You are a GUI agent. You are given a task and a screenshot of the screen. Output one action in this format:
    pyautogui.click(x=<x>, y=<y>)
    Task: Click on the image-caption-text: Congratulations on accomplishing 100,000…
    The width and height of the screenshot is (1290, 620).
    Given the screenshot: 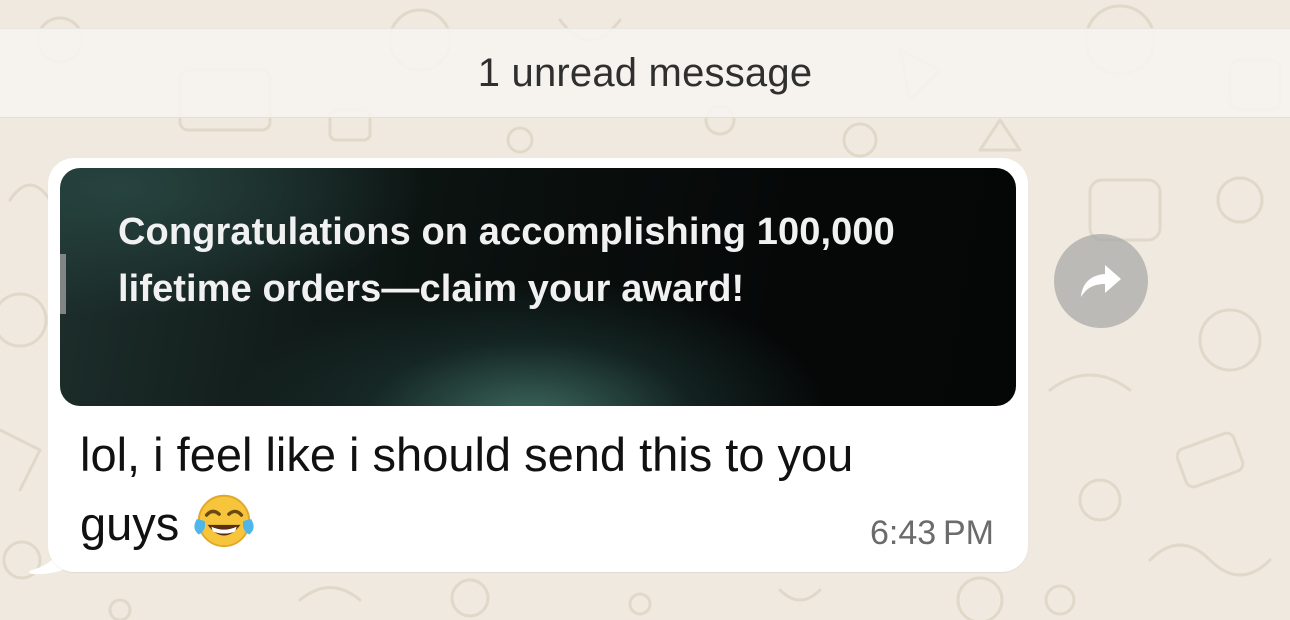 What is the action you would take?
    pyautogui.click(x=506, y=260)
    